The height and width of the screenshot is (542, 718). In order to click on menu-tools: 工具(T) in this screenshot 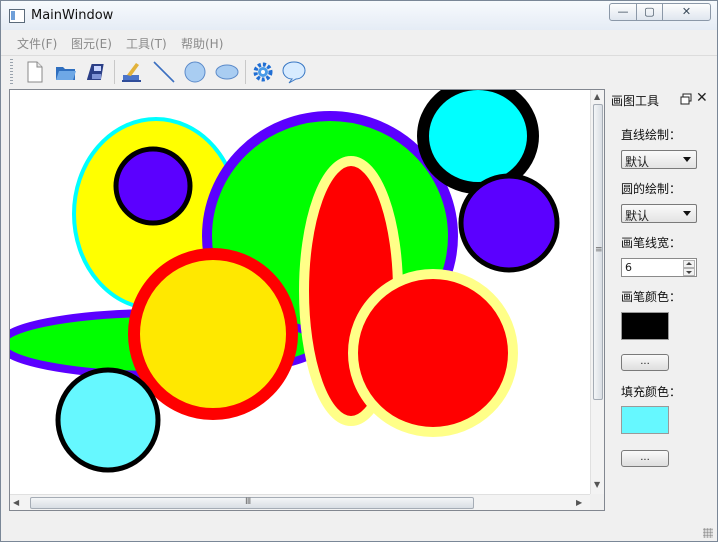, I will do `click(146, 43)`.